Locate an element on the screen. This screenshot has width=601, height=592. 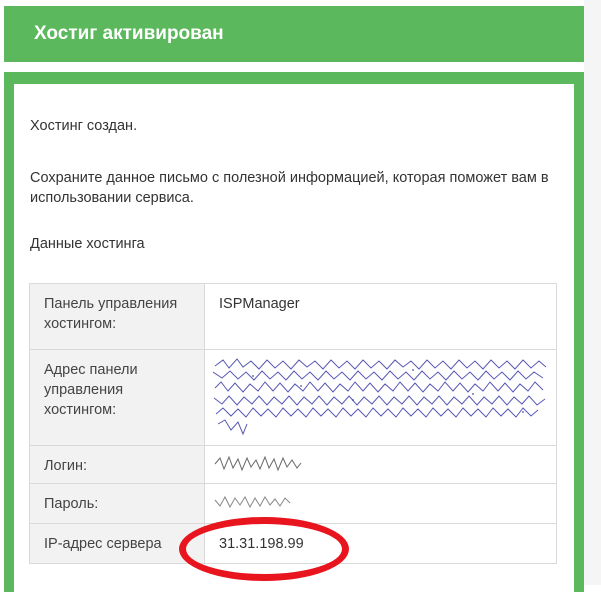
table-row: IP-адрес сервера 31.31.198.99 is located at coordinates (293, 543).